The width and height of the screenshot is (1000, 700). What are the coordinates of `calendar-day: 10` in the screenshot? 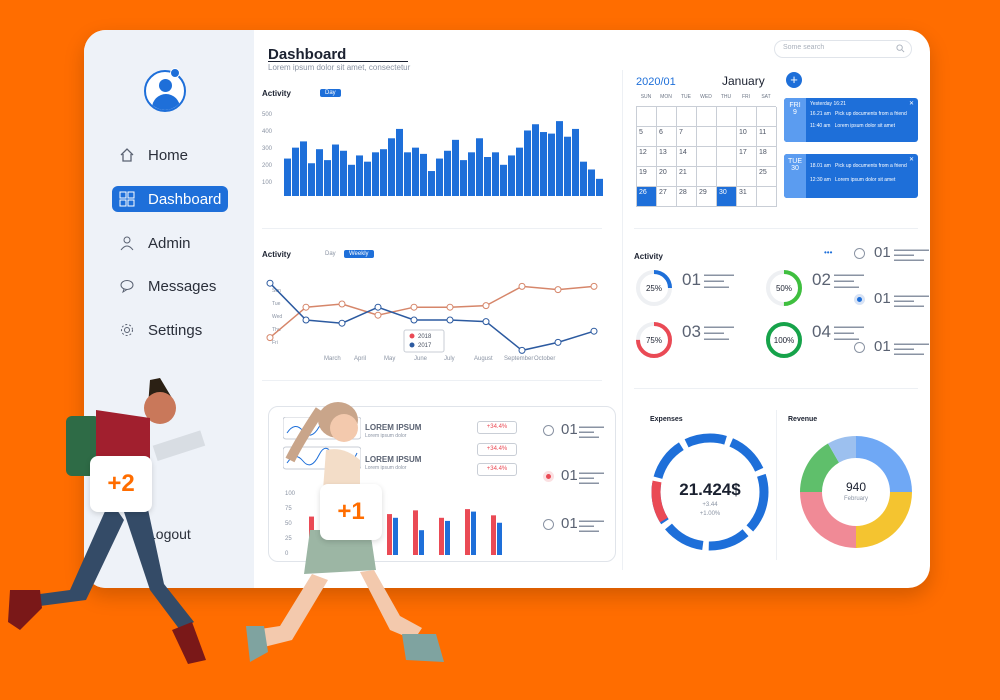 It's located at (747, 137).